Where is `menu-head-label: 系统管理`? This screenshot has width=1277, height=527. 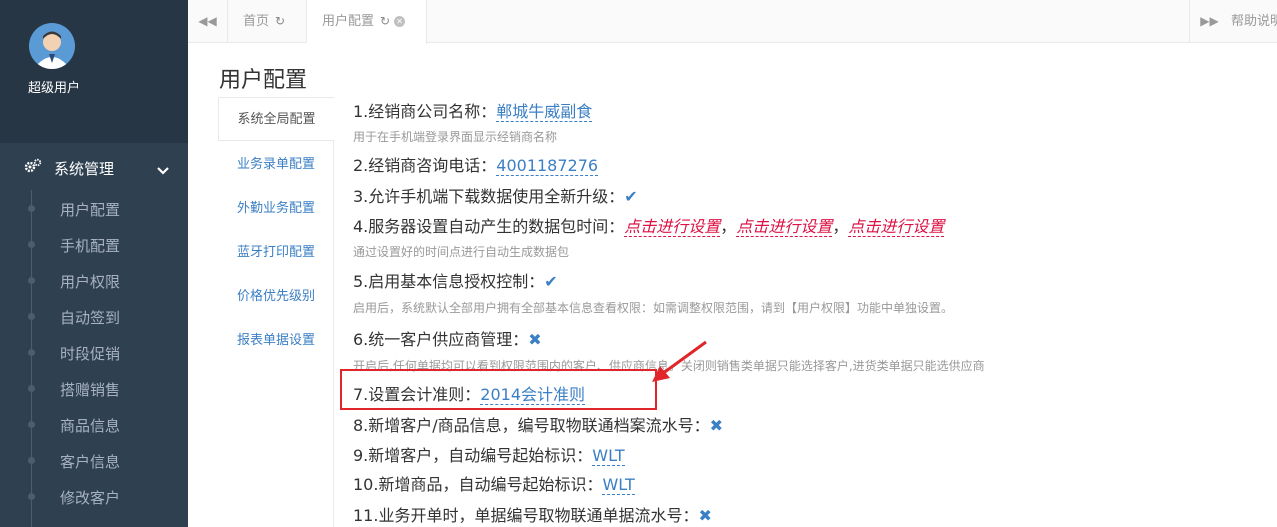
menu-head-label: 系统管理 is located at coordinates (84, 169).